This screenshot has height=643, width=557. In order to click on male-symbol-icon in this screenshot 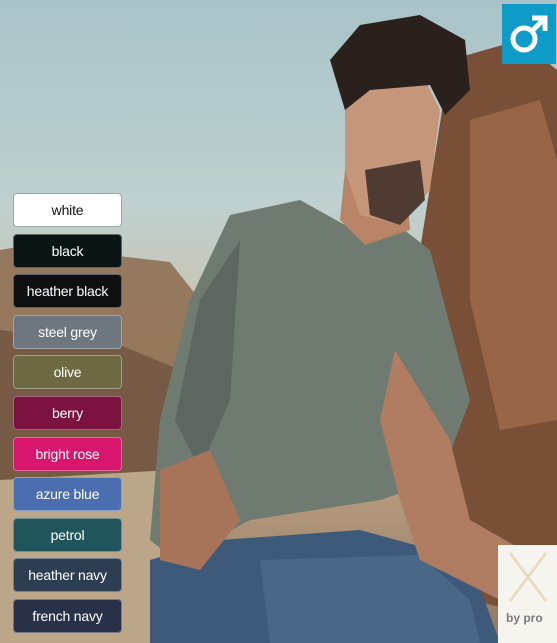, I will do `click(529, 34)`.